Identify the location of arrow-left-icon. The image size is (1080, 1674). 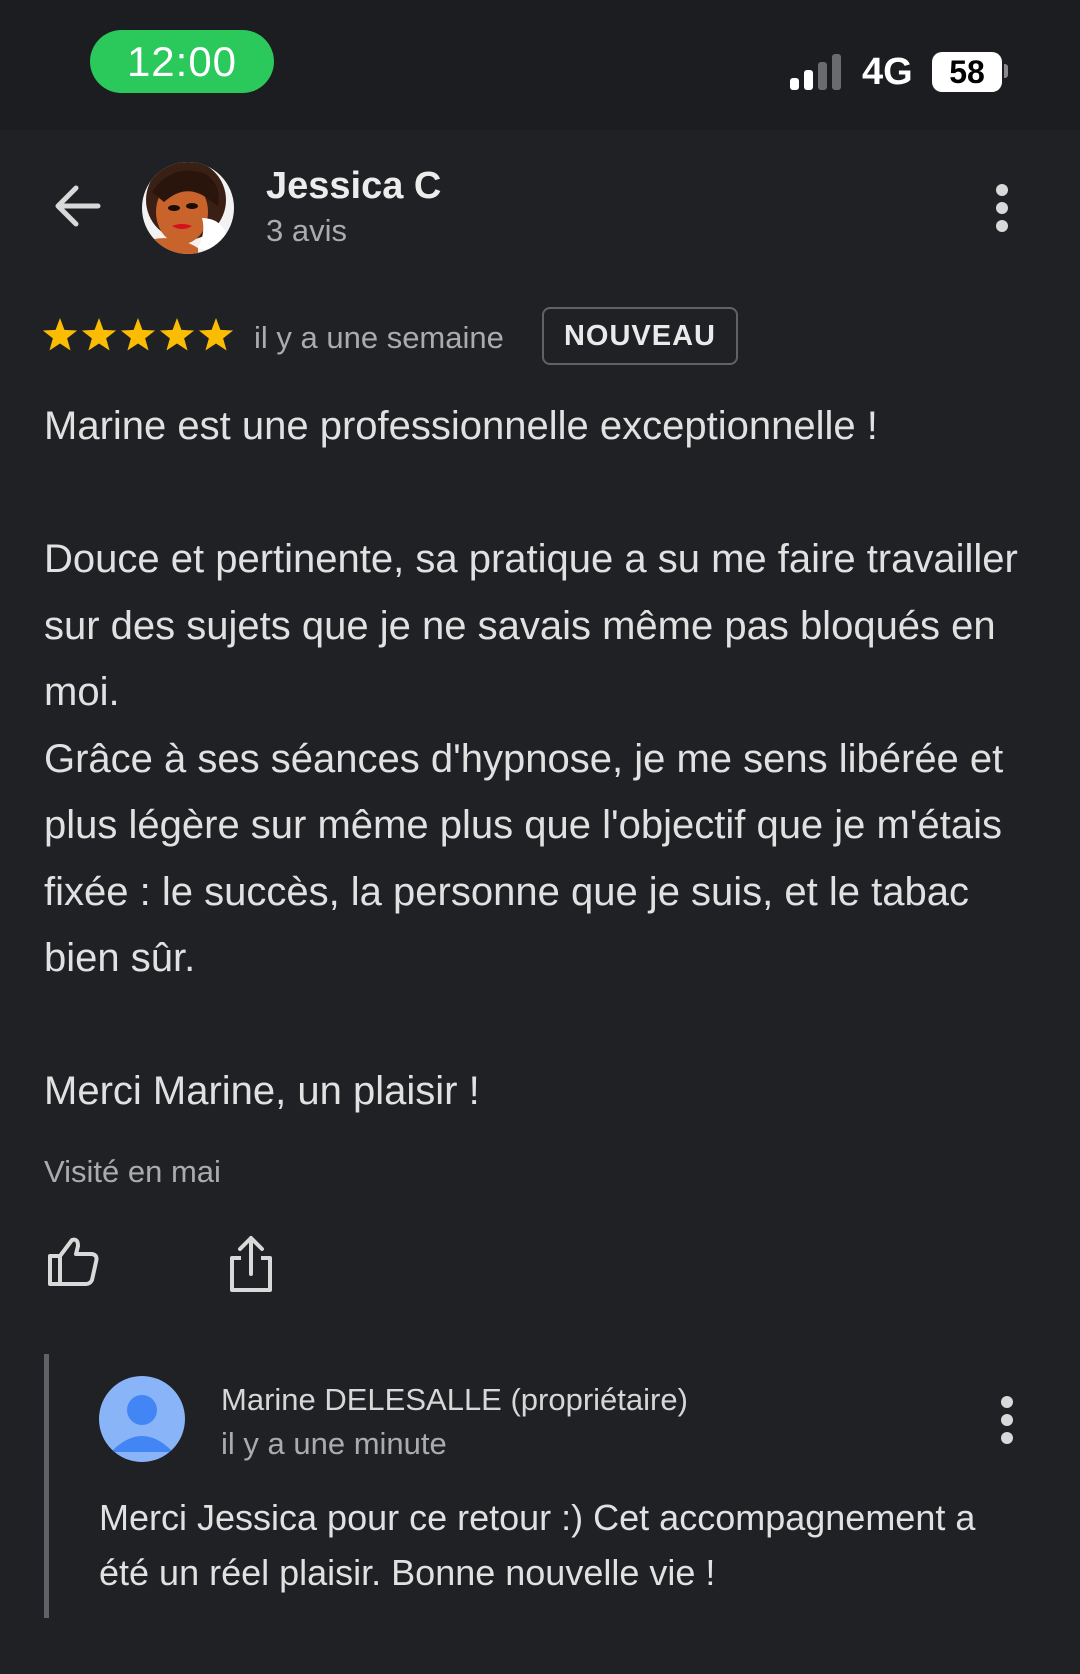
(78, 206).